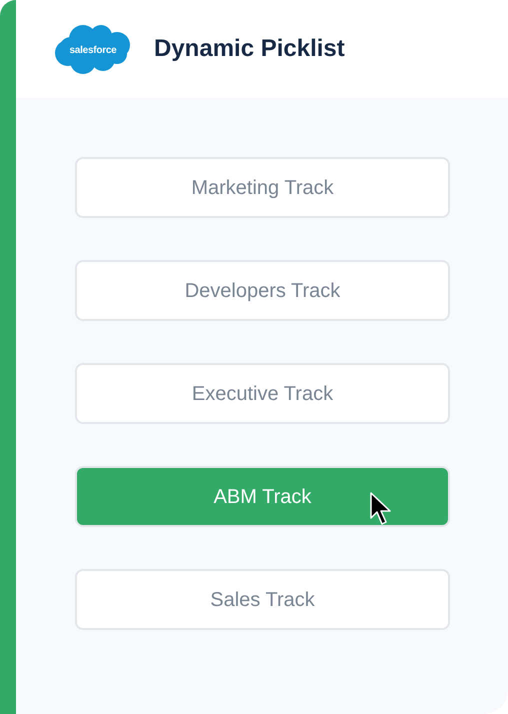  Describe the element at coordinates (93, 51) in the screenshot. I see `logo-text: salesforce` at that location.